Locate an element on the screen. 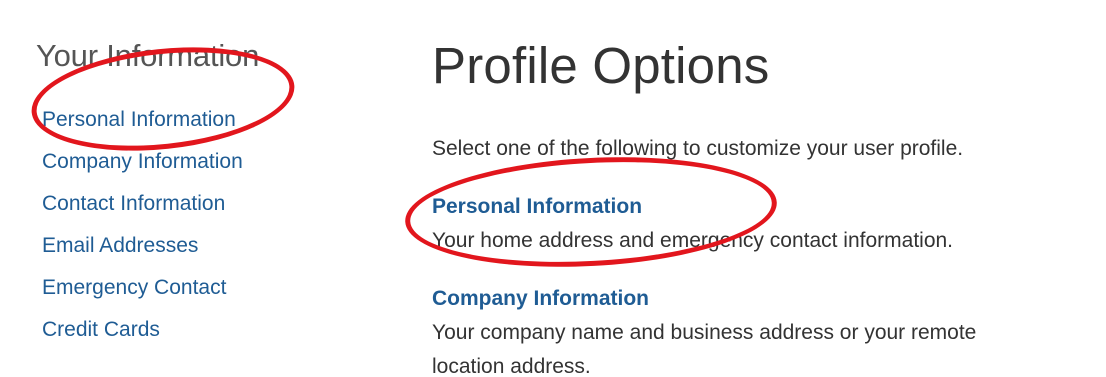  sidebar-item-contact-information: Contact Information is located at coordinates (142, 204).